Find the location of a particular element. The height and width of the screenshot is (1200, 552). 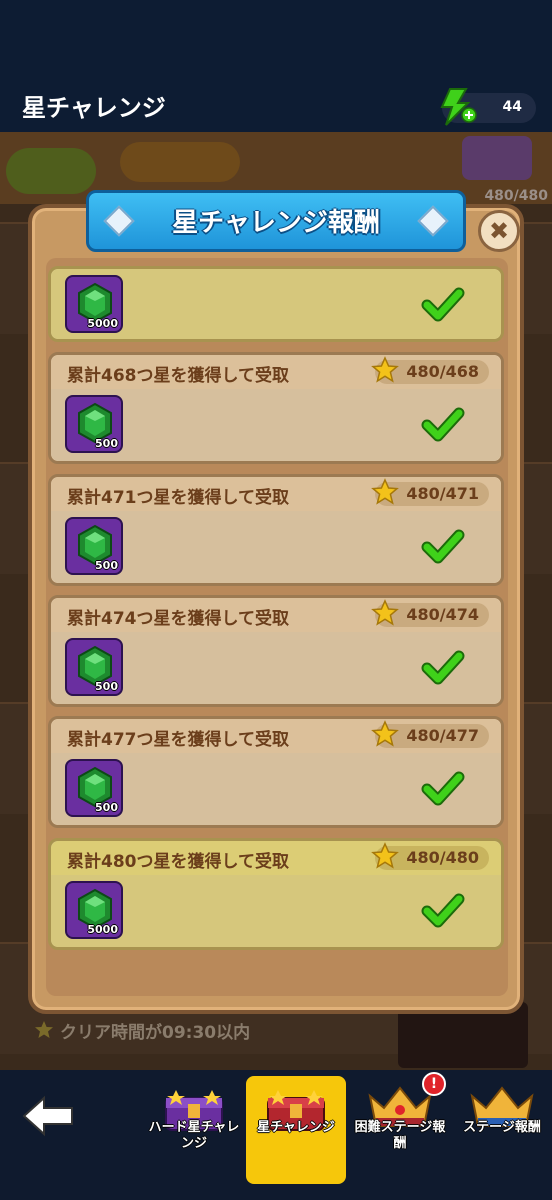

reward-card: 累計474つ星を獲得して受取 480/474 500 is located at coordinates (276, 651).